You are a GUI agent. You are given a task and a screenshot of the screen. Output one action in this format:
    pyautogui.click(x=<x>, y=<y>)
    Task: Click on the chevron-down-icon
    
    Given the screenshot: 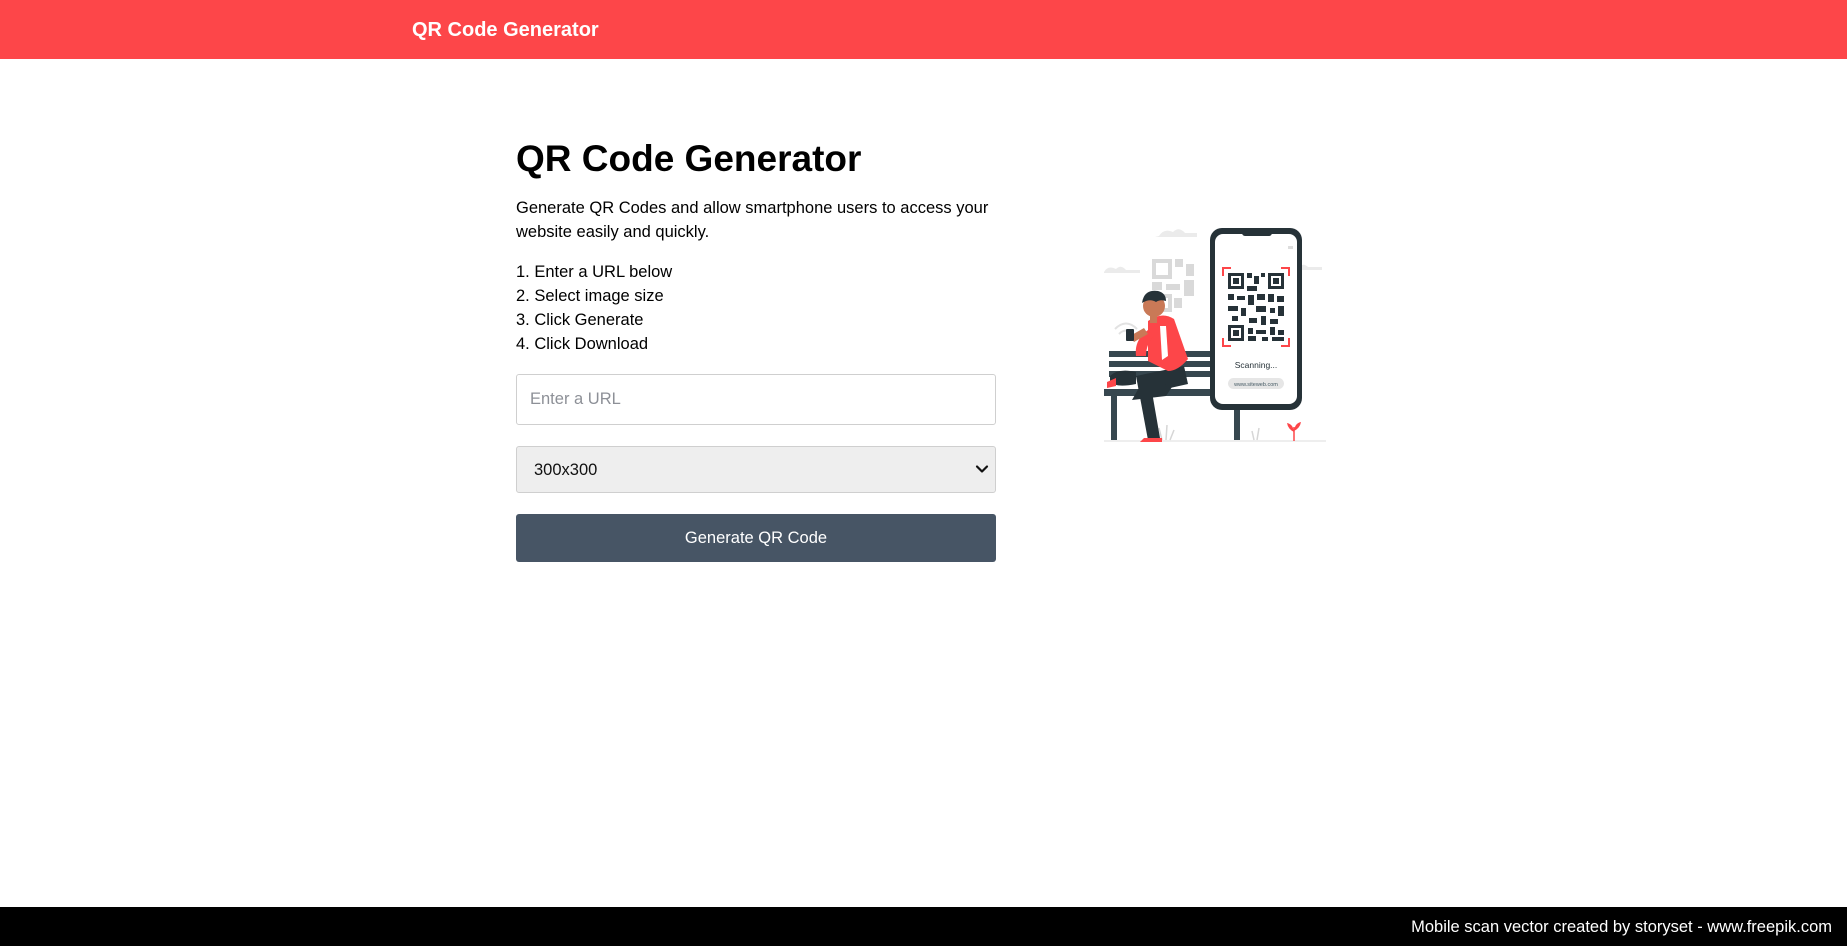 What is the action you would take?
    pyautogui.click(x=982, y=469)
    